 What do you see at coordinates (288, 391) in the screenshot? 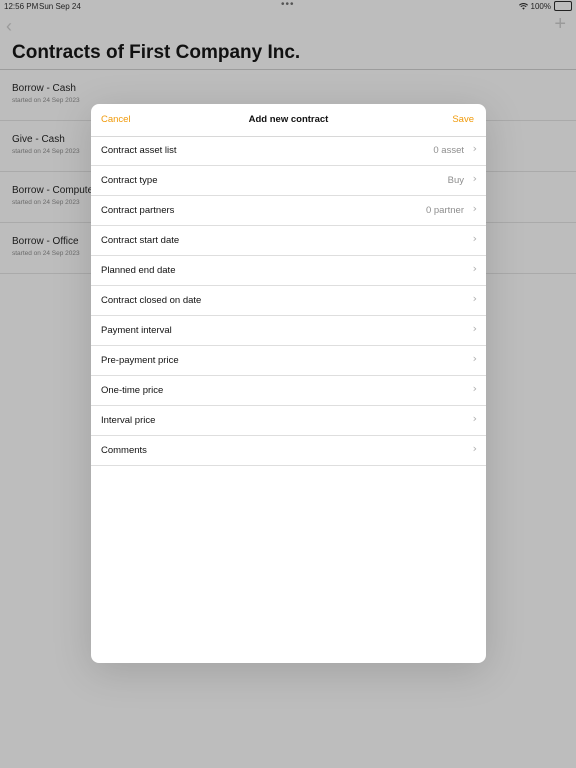
I see `row-one-time-price: One-time price ›` at bounding box center [288, 391].